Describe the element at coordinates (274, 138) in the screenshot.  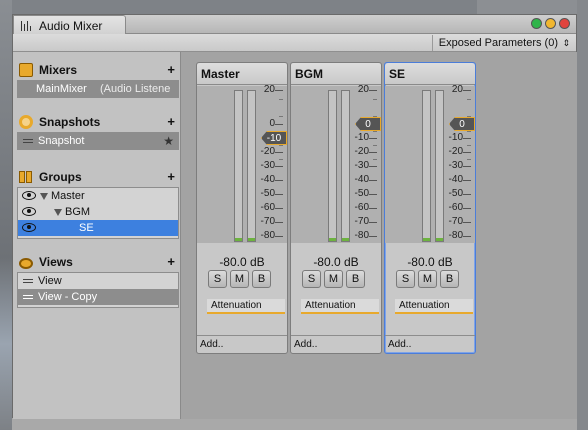
I see `volume-fader-handle: -10` at that location.